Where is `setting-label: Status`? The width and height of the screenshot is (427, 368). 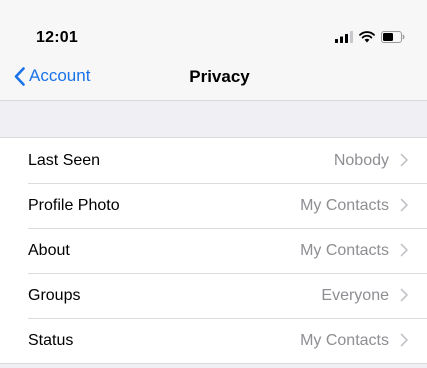 setting-label: Status is located at coordinates (51, 340).